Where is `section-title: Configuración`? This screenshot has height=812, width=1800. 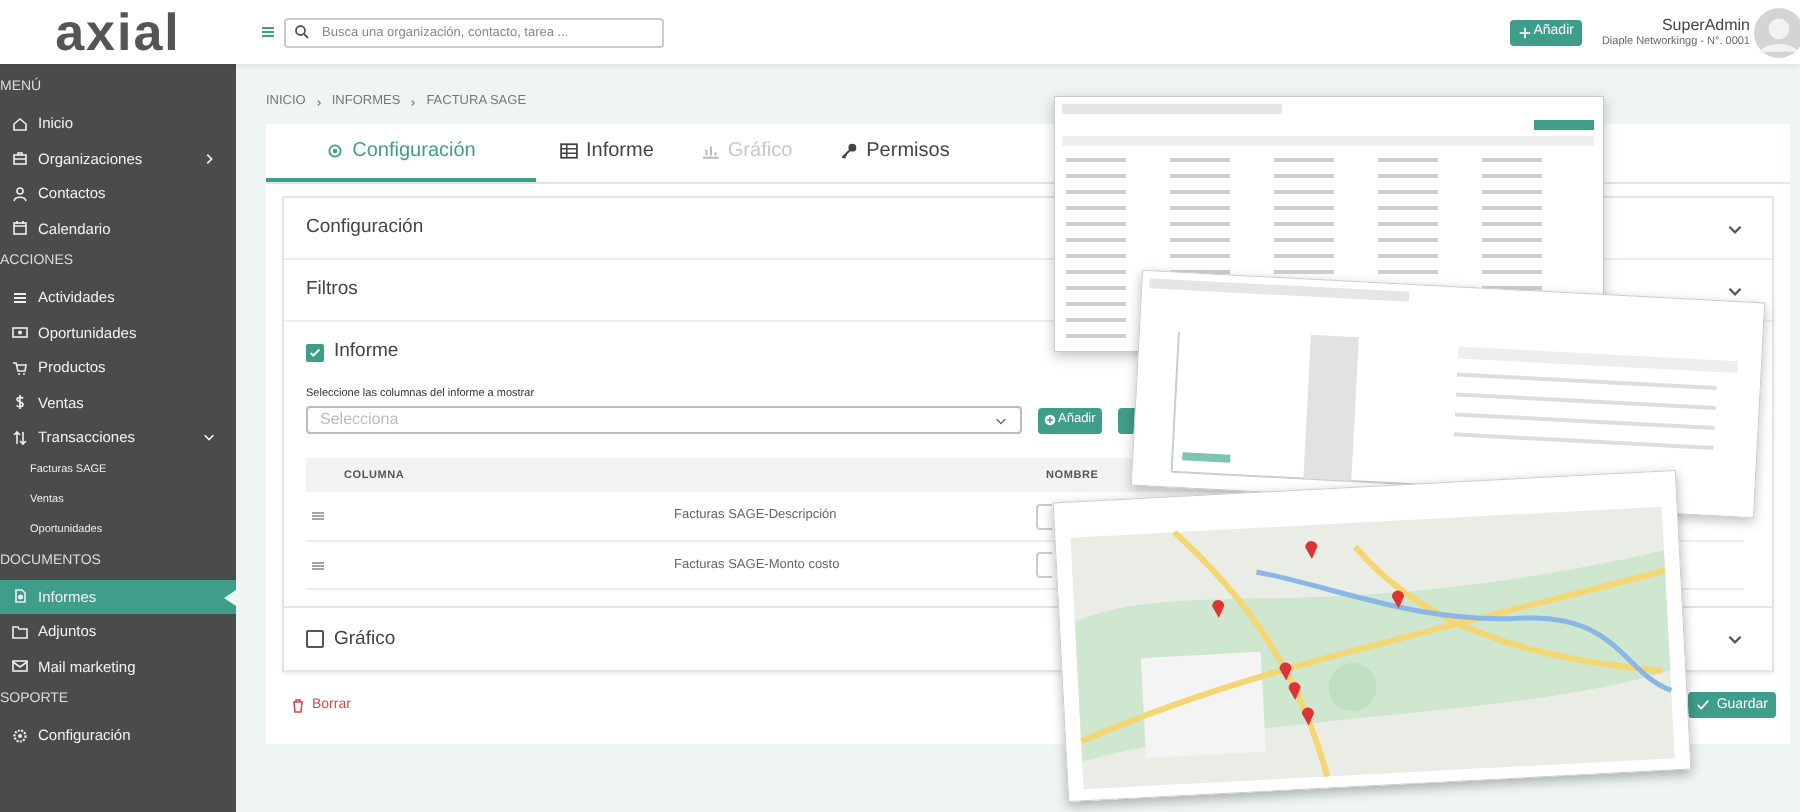
section-title: Configuración is located at coordinates (365, 228).